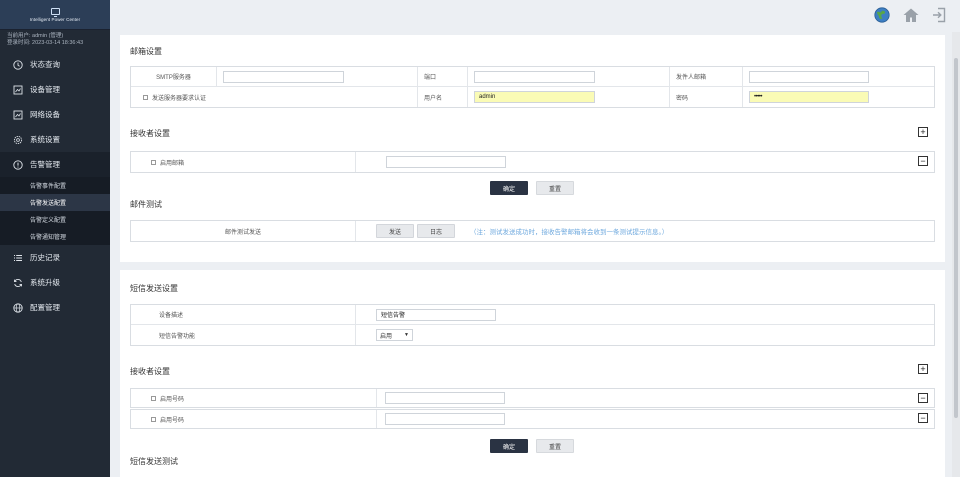  What do you see at coordinates (45, 64) in the screenshot?
I see `nav-item-label: 状态查询` at bounding box center [45, 64].